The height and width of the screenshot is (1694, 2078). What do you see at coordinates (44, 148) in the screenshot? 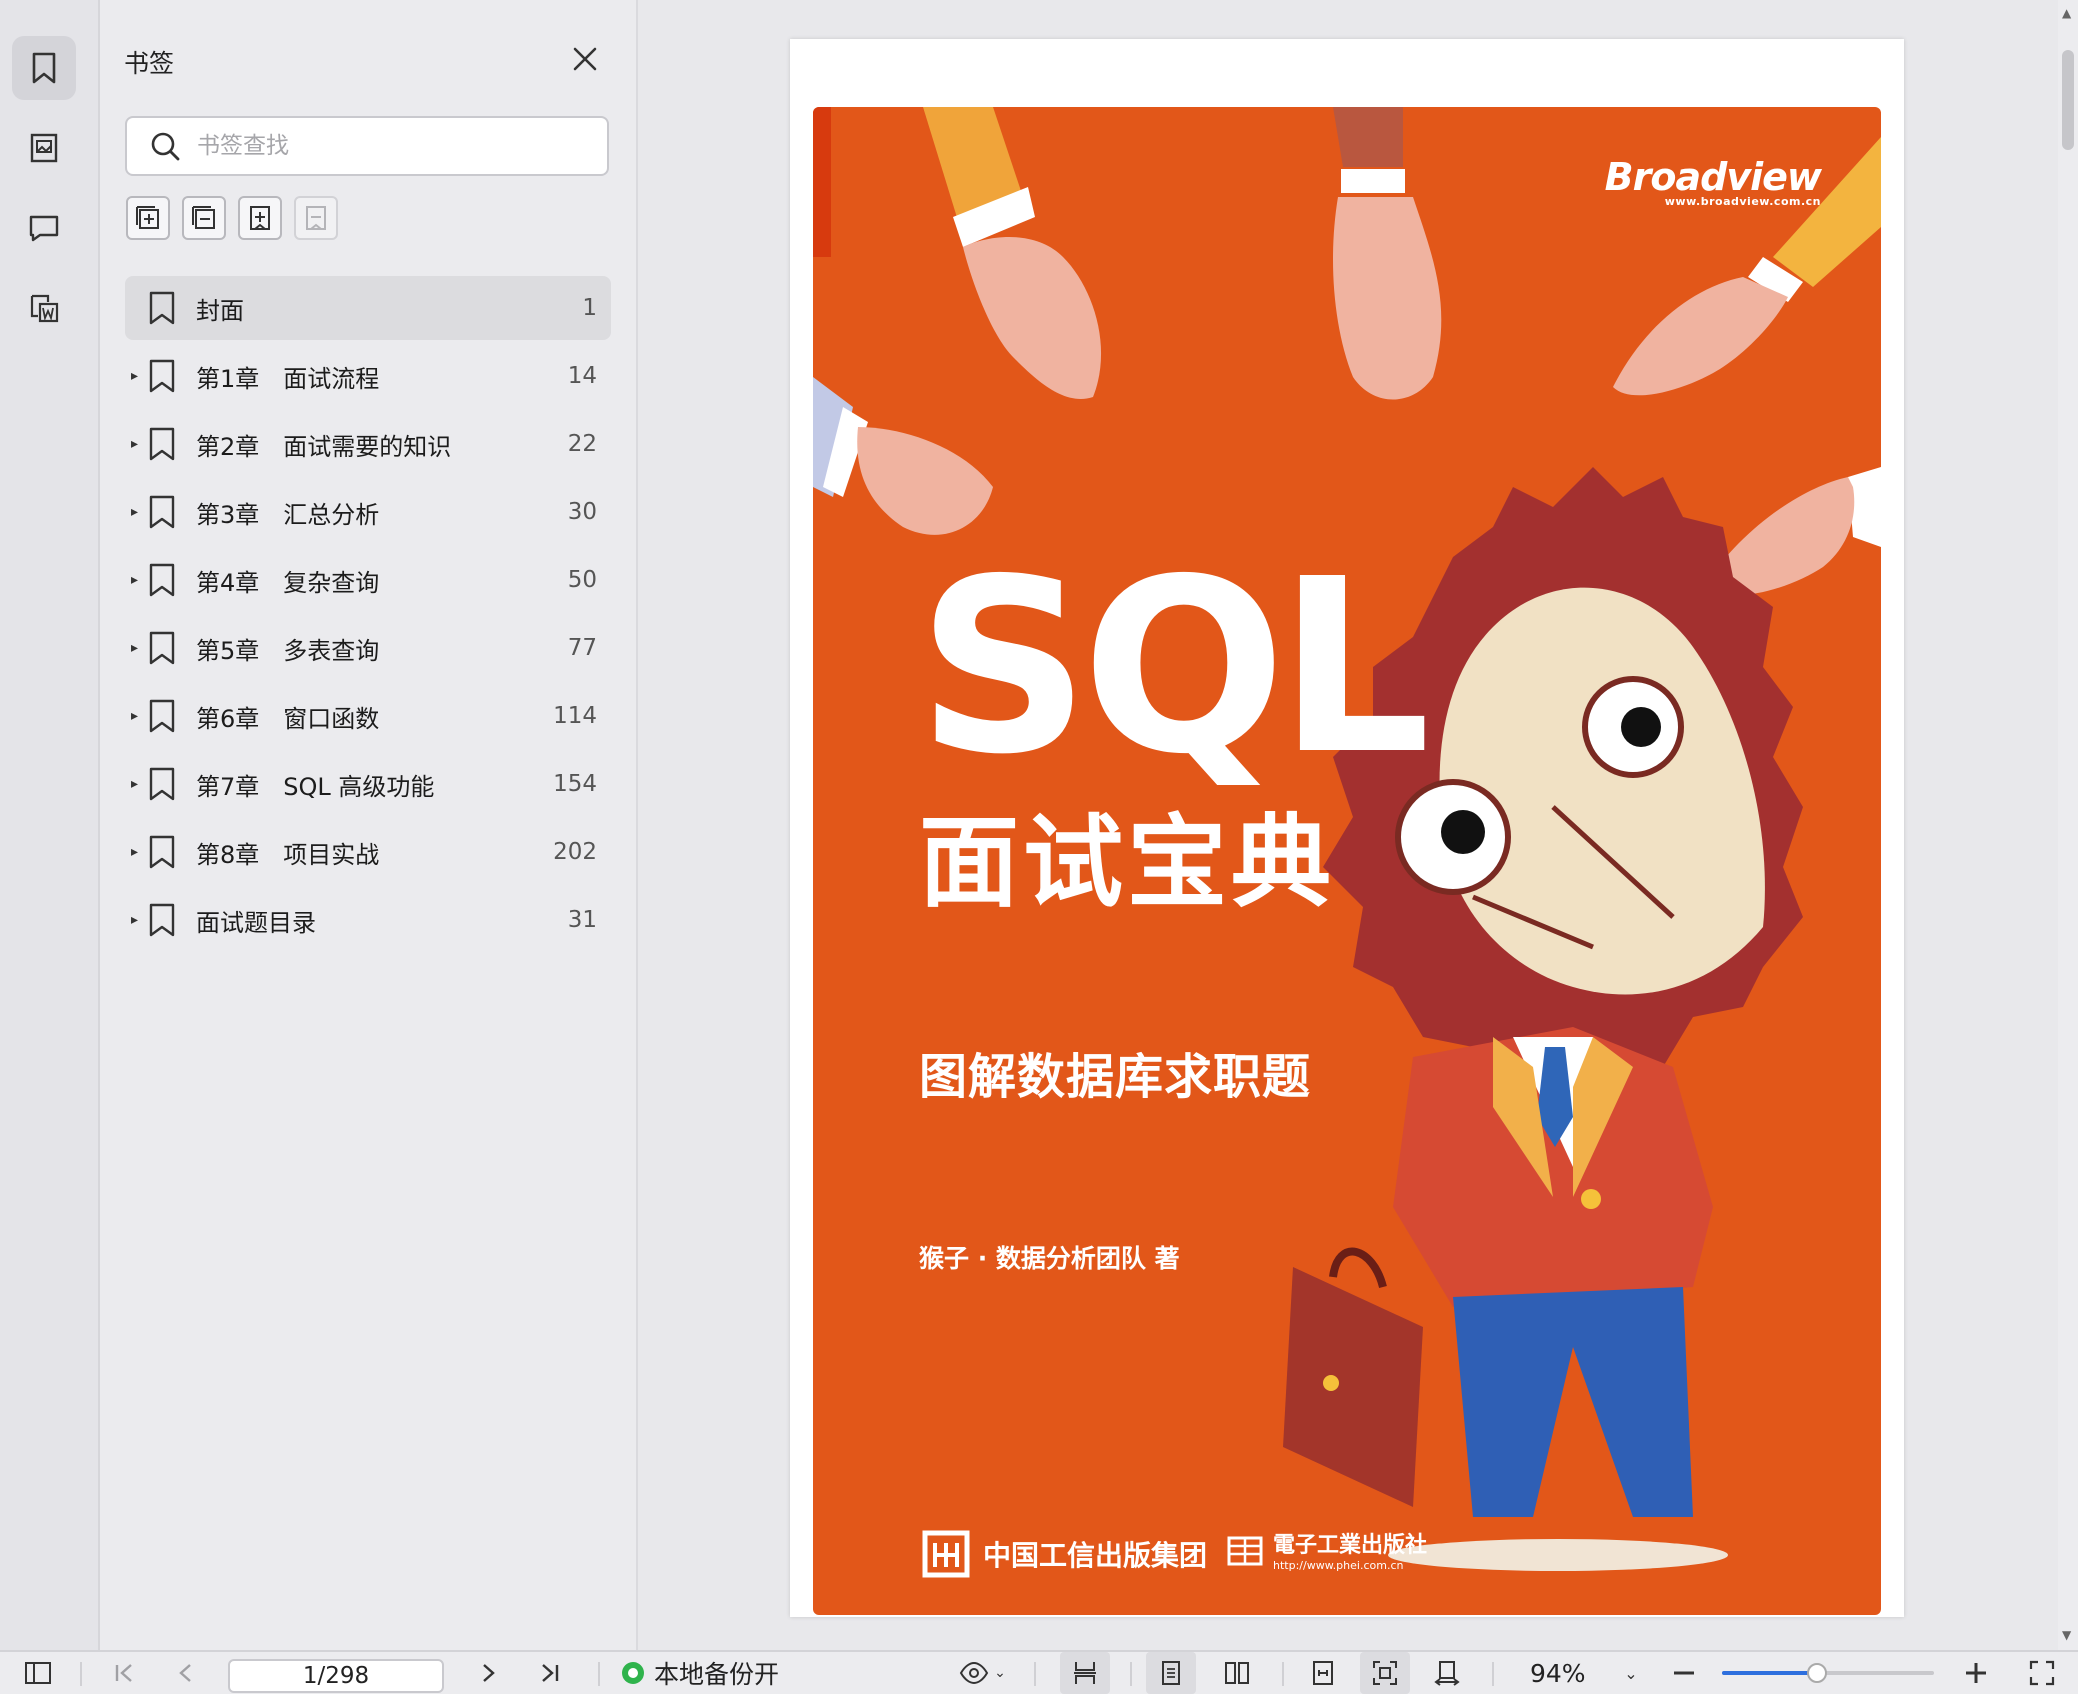
I see `rail-thumbnails-button` at bounding box center [44, 148].